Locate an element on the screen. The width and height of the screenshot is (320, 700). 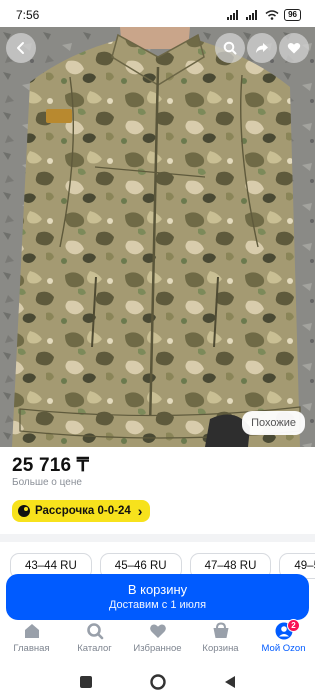
share-icon is located at coordinates (262, 48).